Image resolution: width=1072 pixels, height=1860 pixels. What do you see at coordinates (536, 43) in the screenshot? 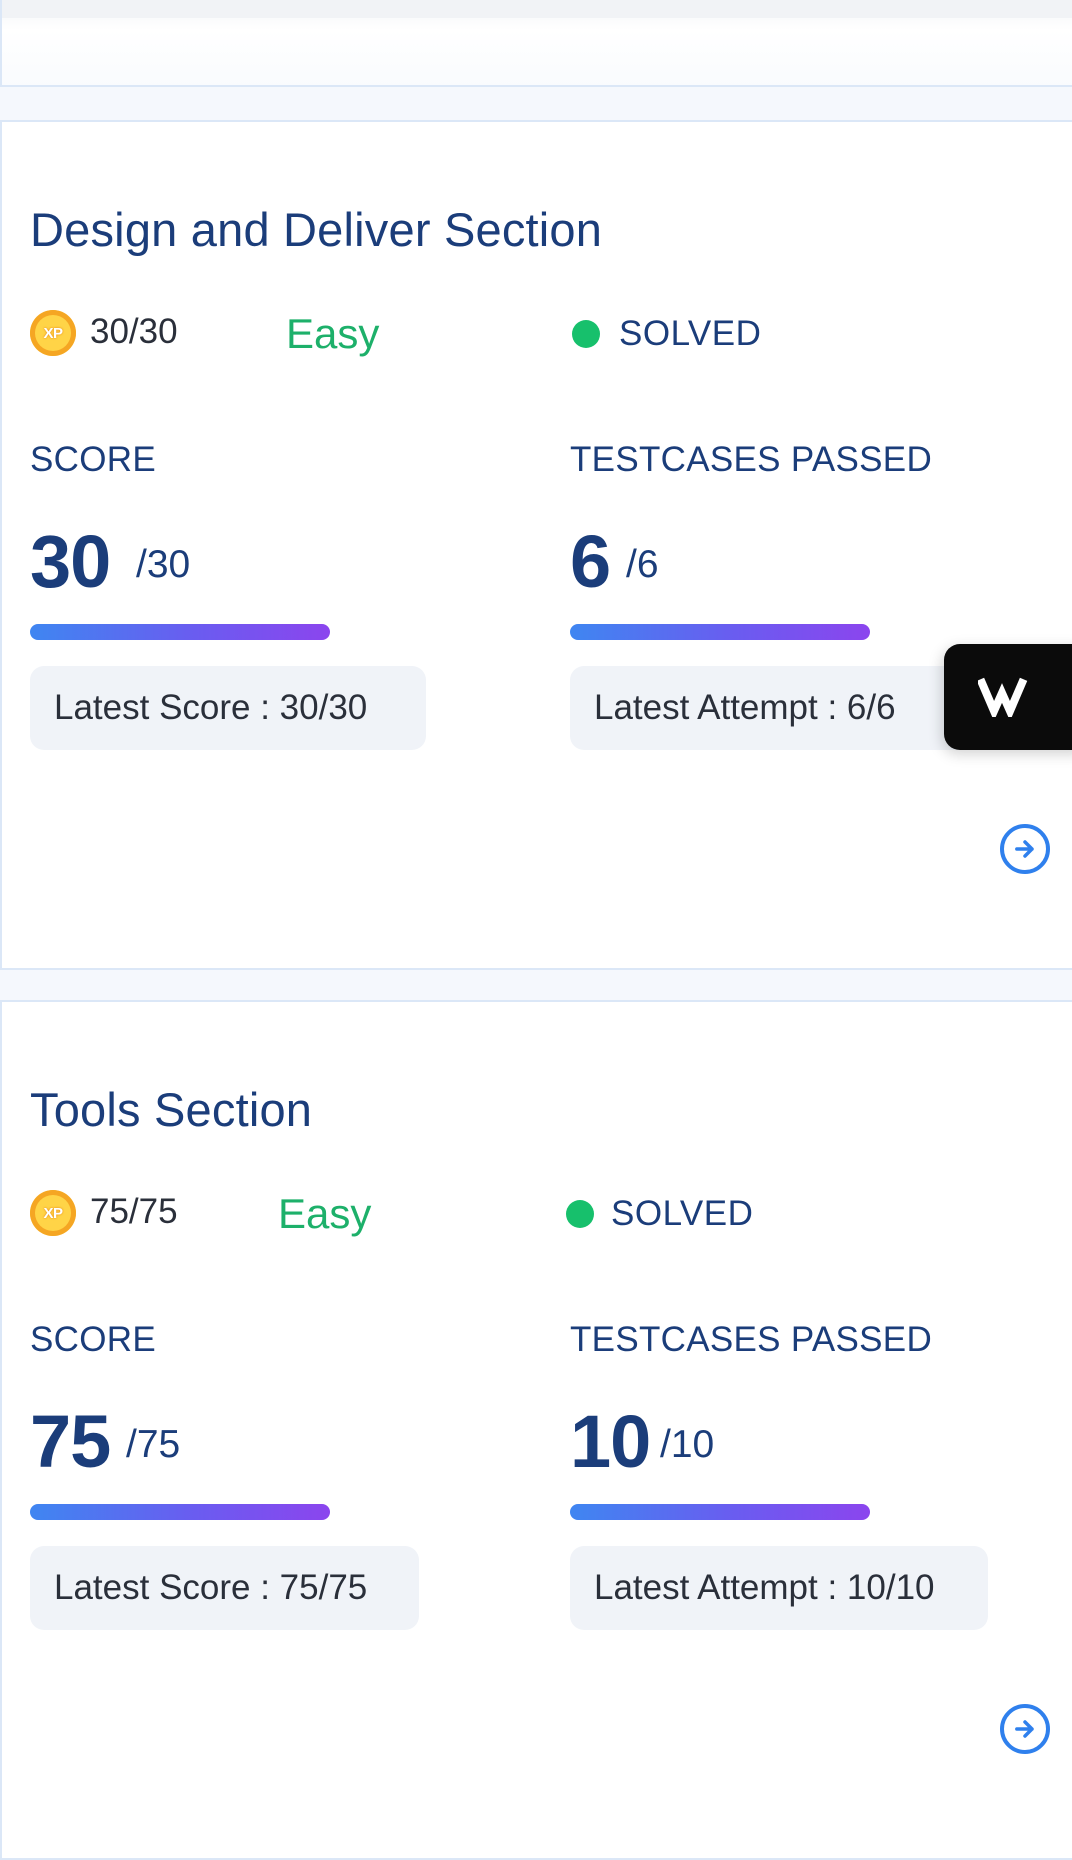
I see `previous-card-bottom` at bounding box center [536, 43].